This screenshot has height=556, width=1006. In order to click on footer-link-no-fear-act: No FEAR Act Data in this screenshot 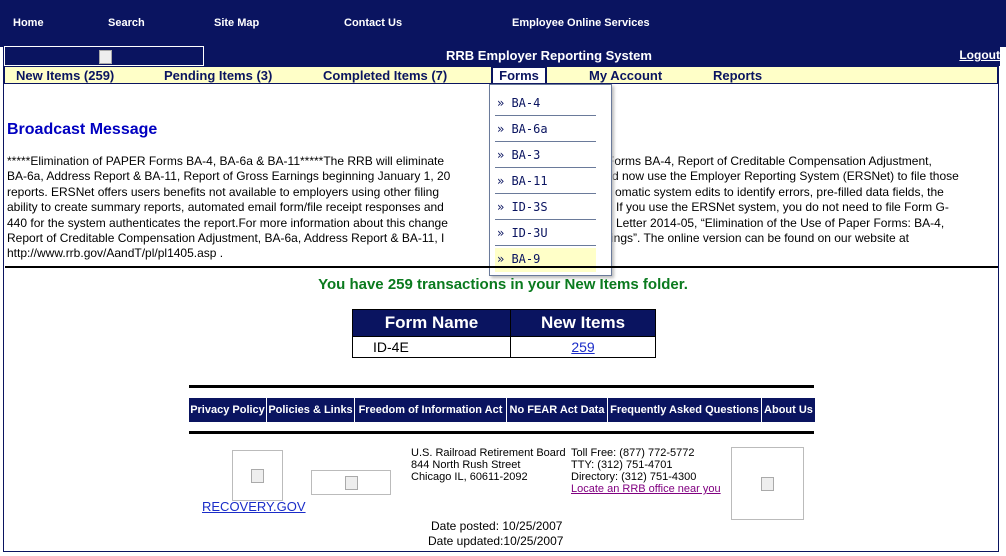, I will do `click(557, 410)`.